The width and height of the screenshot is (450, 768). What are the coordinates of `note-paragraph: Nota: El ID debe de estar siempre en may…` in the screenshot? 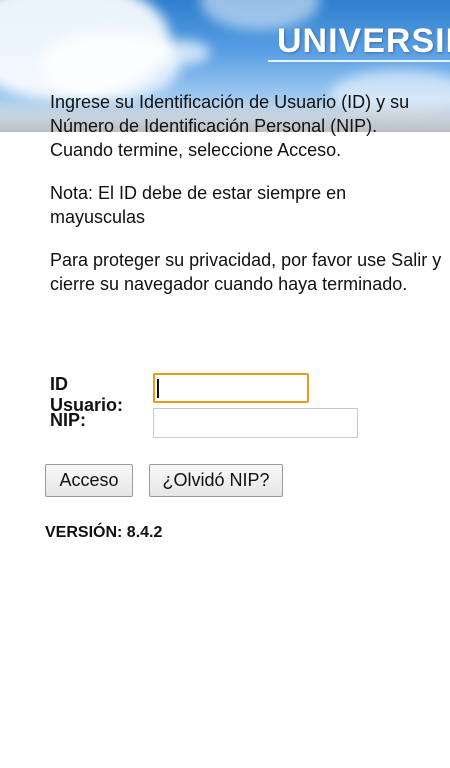 It's located at (198, 205).